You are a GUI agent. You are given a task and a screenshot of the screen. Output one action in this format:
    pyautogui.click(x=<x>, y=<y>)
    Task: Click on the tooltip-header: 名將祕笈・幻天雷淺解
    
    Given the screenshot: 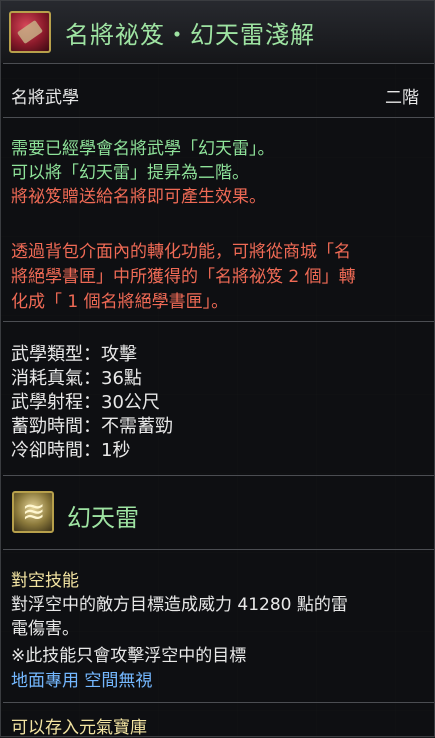 What is the action you would take?
    pyautogui.click(x=217, y=32)
    